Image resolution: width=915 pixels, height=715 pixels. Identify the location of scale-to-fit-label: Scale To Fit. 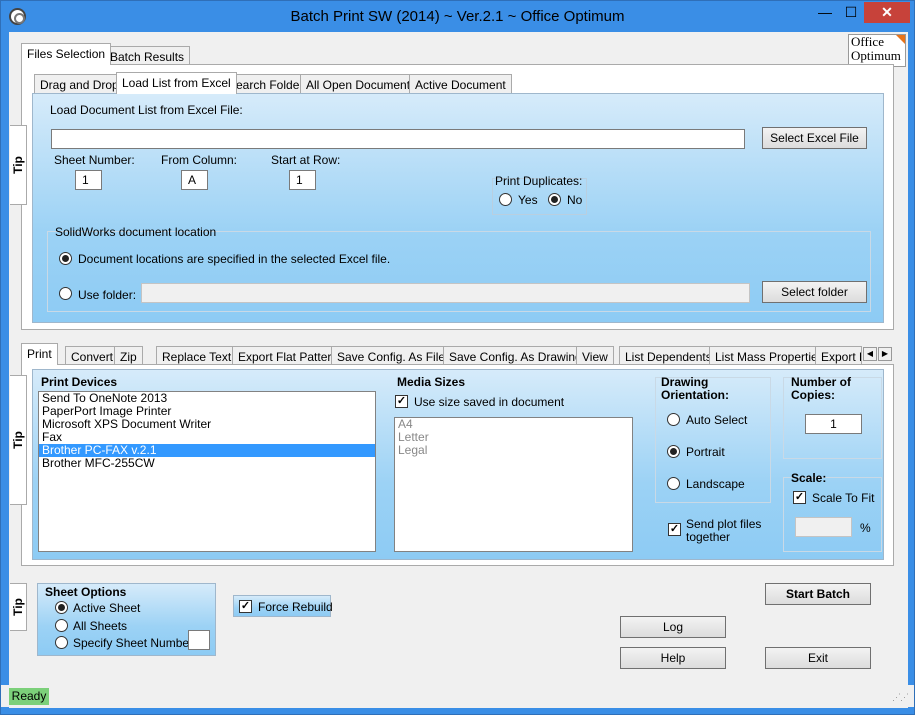
(843, 498).